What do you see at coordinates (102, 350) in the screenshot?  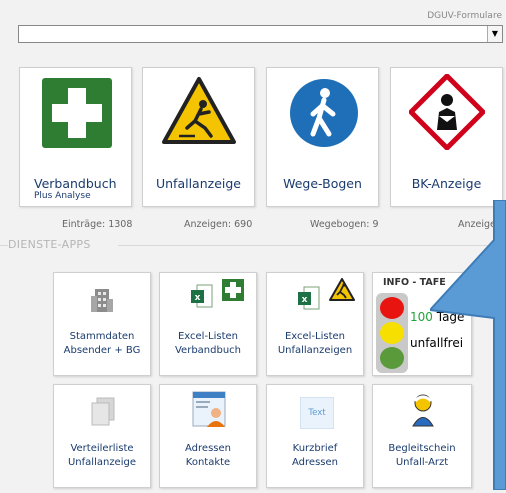 I see `app-stammdaten-line2: Absender + BG` at bounding box center [102, 350].